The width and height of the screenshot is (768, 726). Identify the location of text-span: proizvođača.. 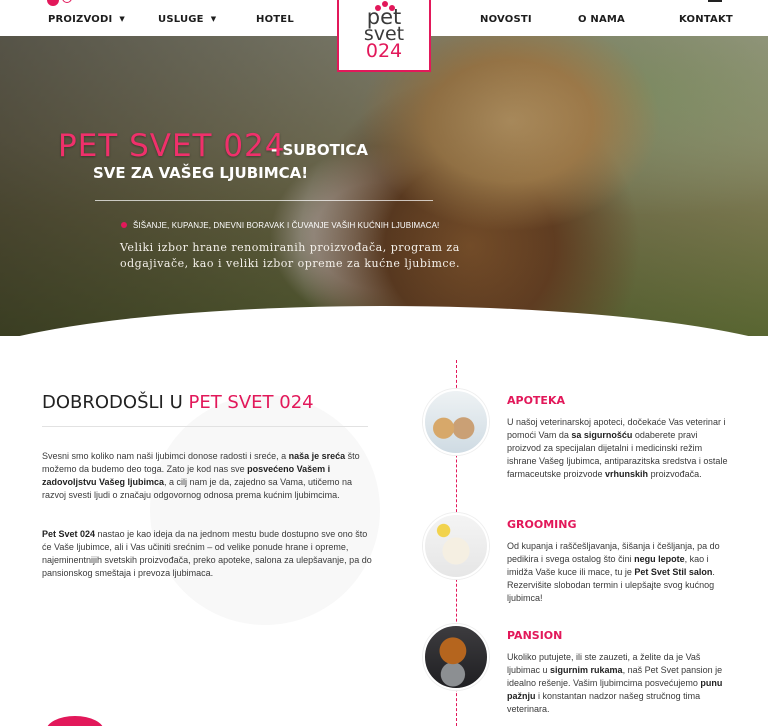
(675, 474).